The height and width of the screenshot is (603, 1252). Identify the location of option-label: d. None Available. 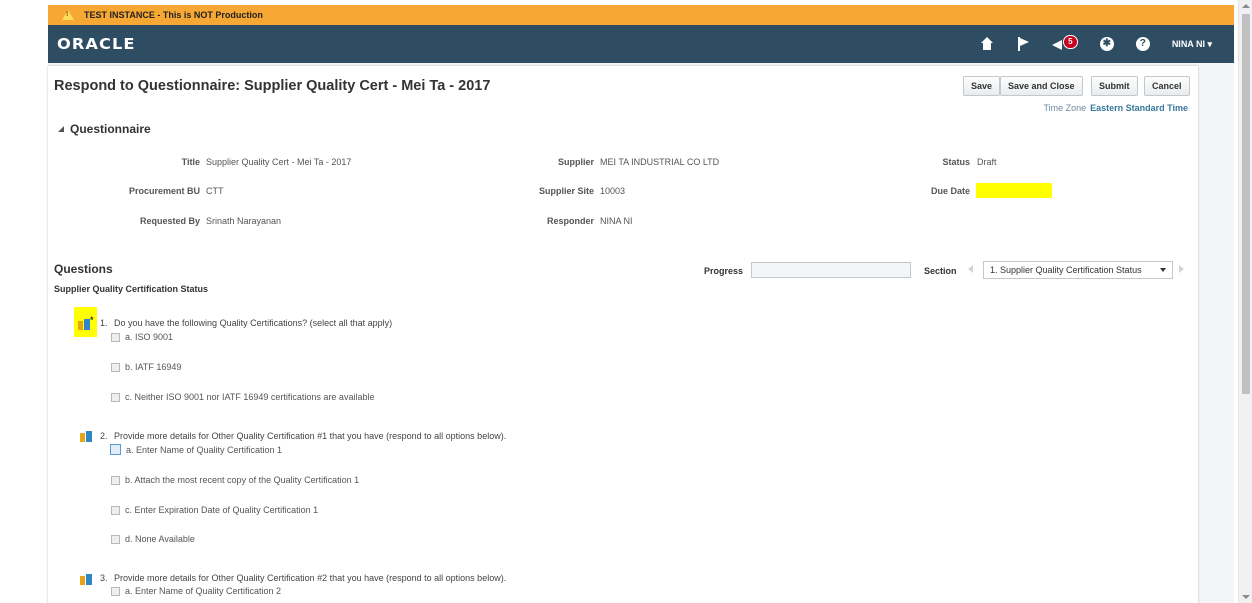
(160, 539).